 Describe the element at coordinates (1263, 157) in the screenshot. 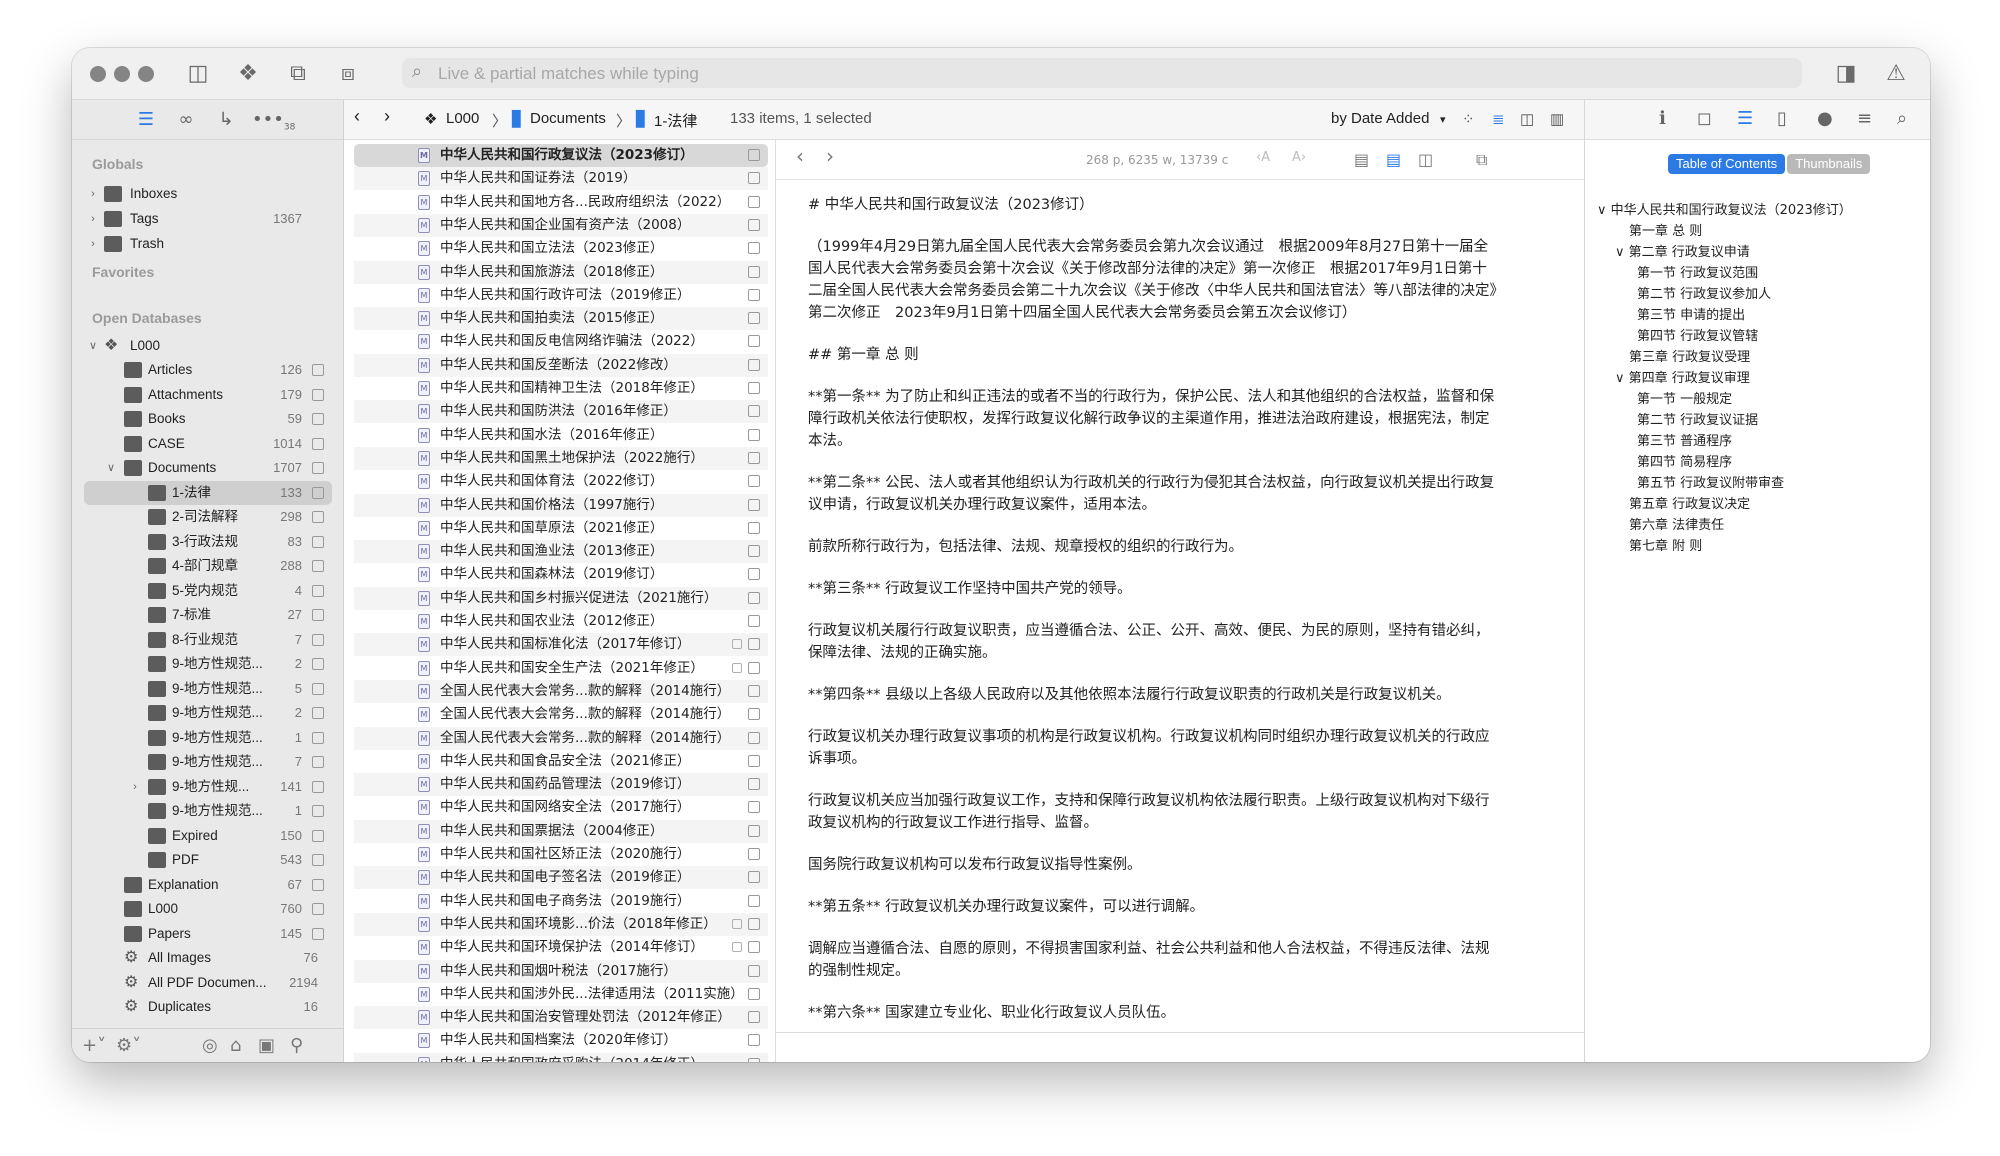

I see `decrease-font-icon: ‹A` at that location.